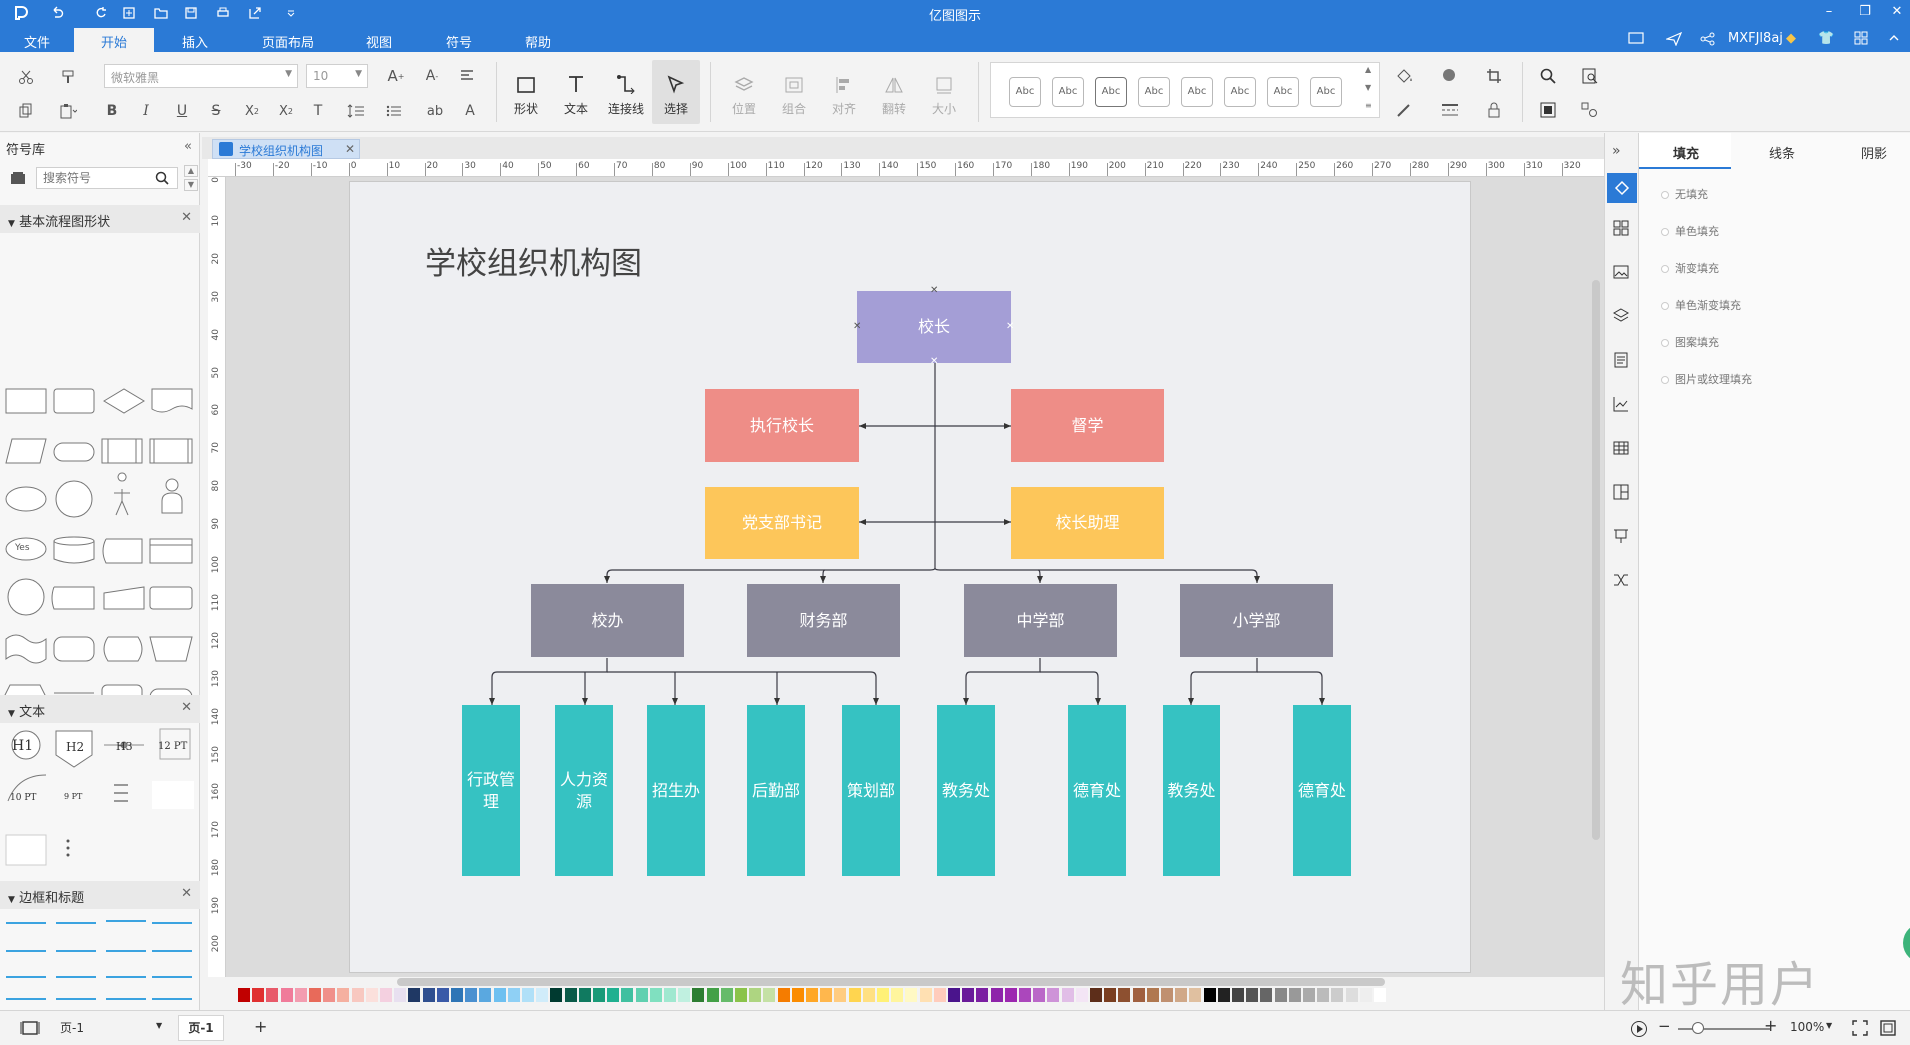 The image size is (1910, 1045). I want to click on font-size-select: 10 ▼, so click(337, 76).